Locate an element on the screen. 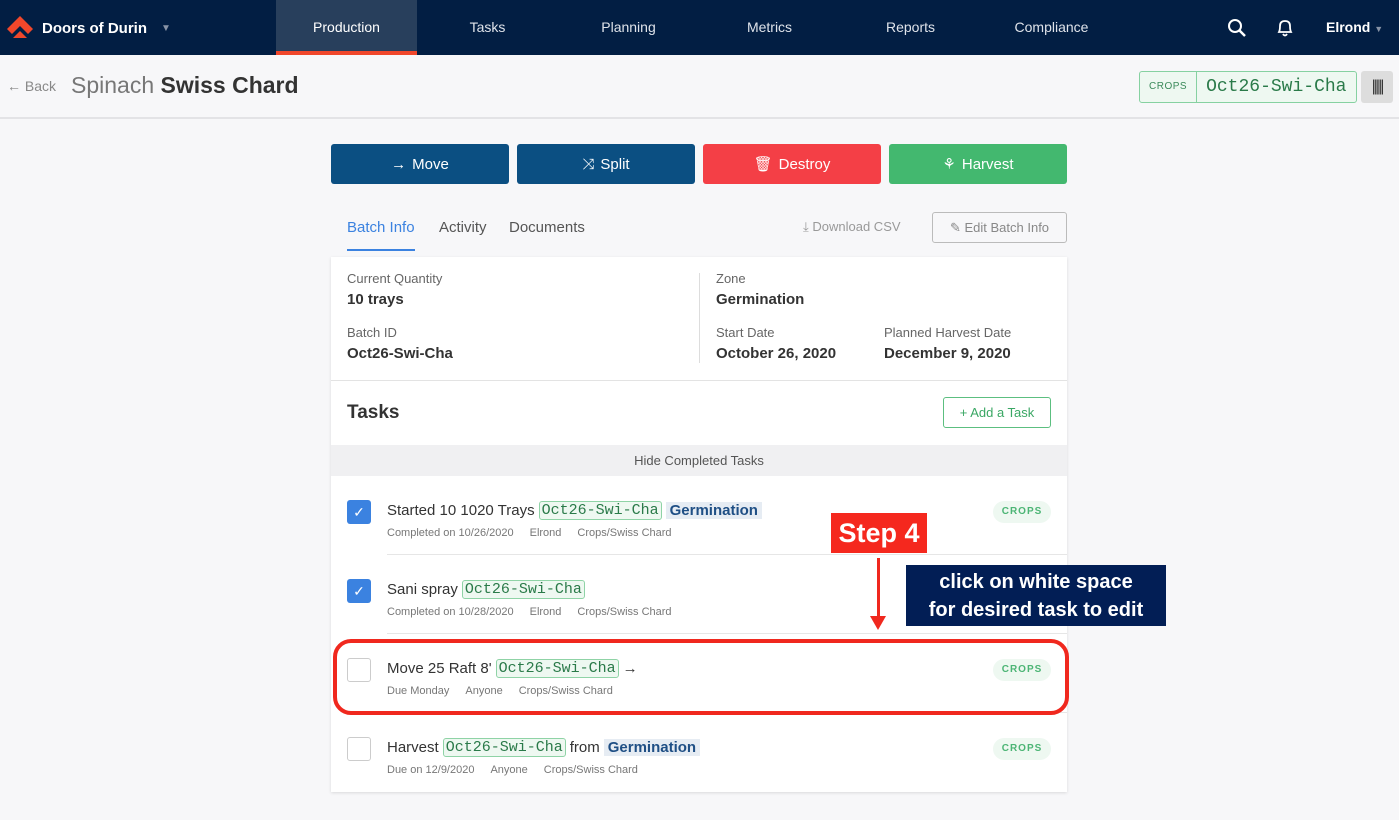 This screenshot has width=1399, height=820. annotation-arrowhead is located at coordinates (878, 623).